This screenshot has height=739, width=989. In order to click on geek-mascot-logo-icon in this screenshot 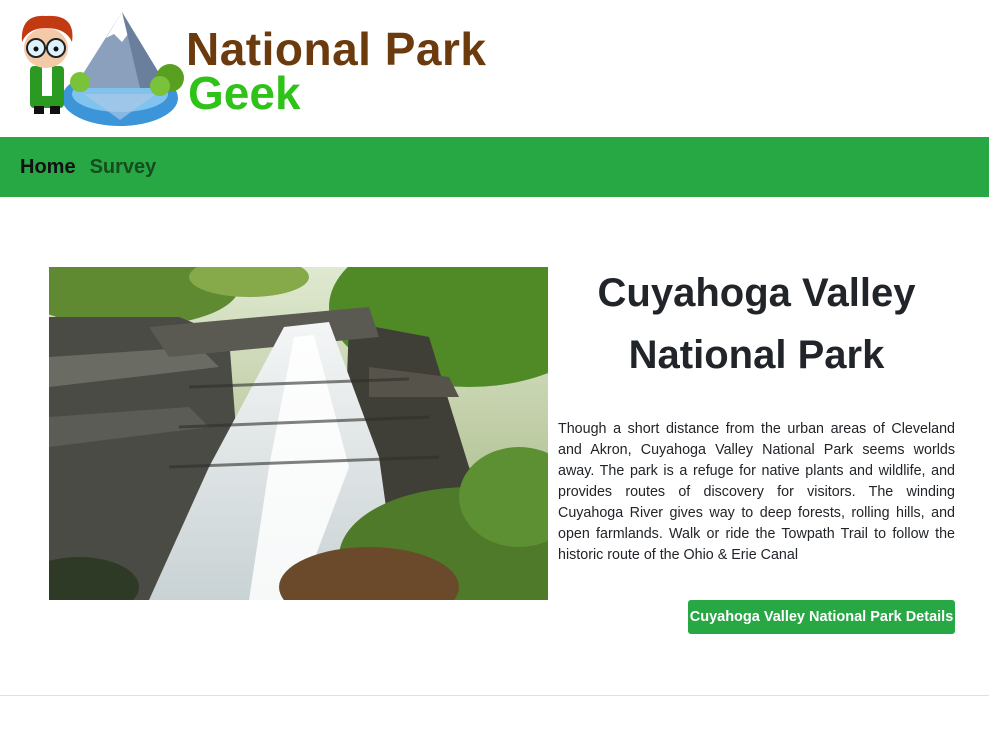, I will do `click(100, 69)`.